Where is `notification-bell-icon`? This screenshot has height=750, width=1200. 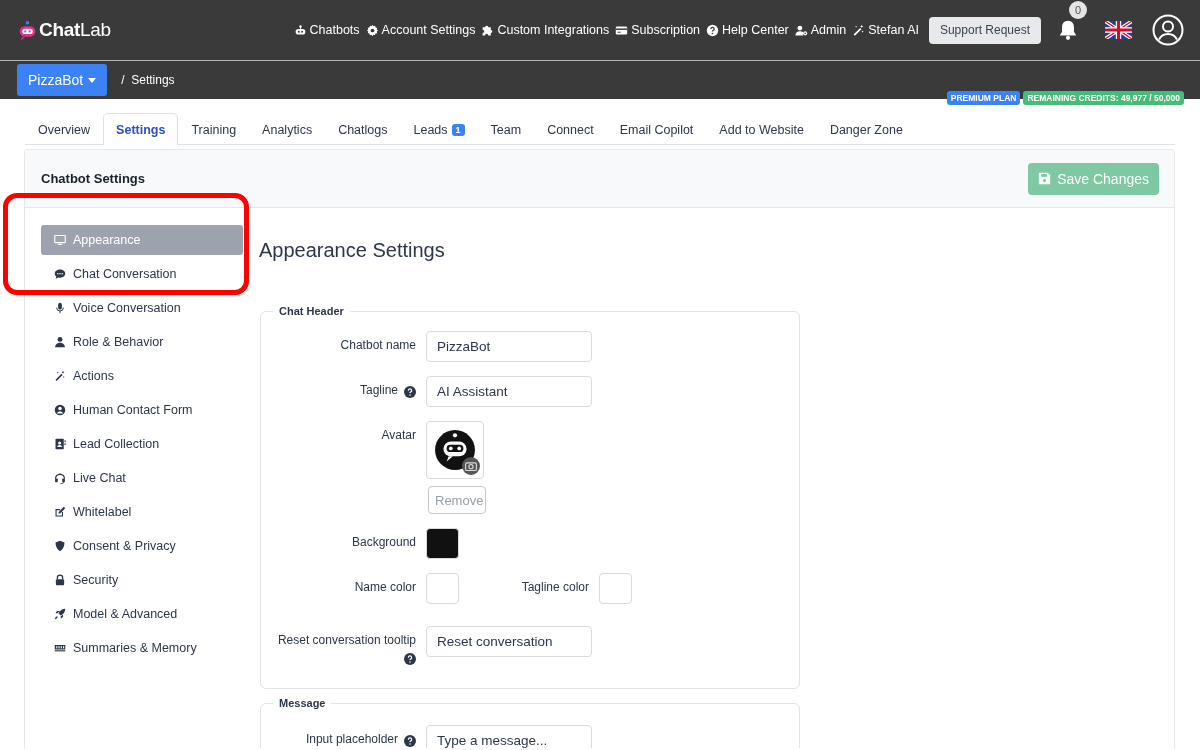 notification-bell-icon is located at coordinates (1068, 30).